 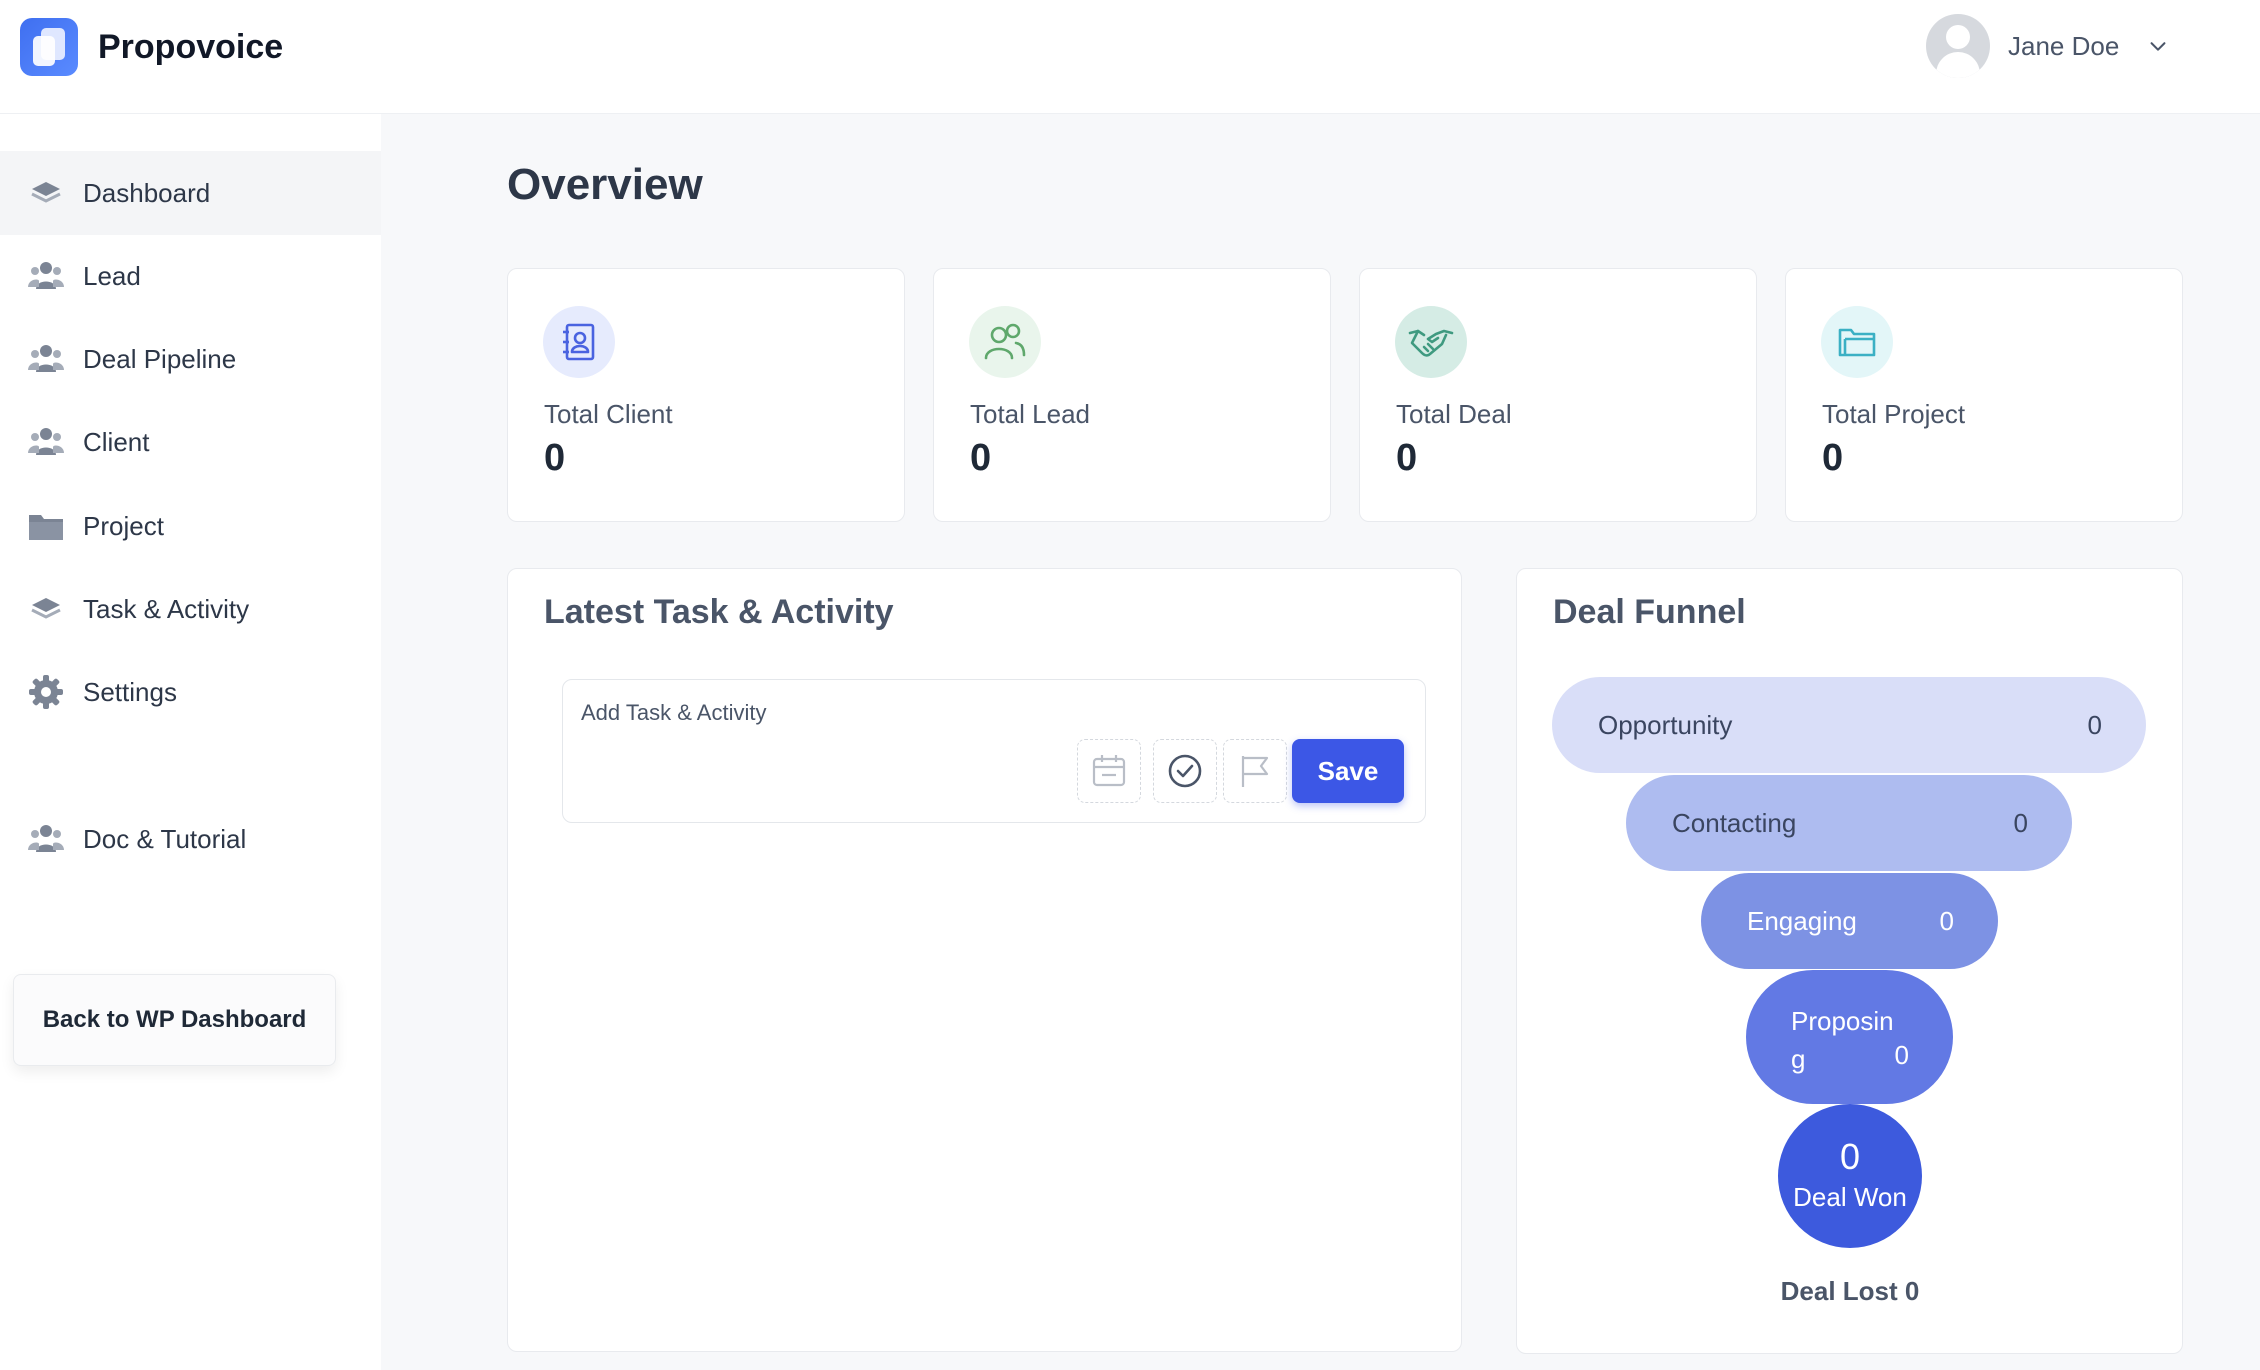 I want to click on stage-label: Proposing, so click(x=1842, y=1040).